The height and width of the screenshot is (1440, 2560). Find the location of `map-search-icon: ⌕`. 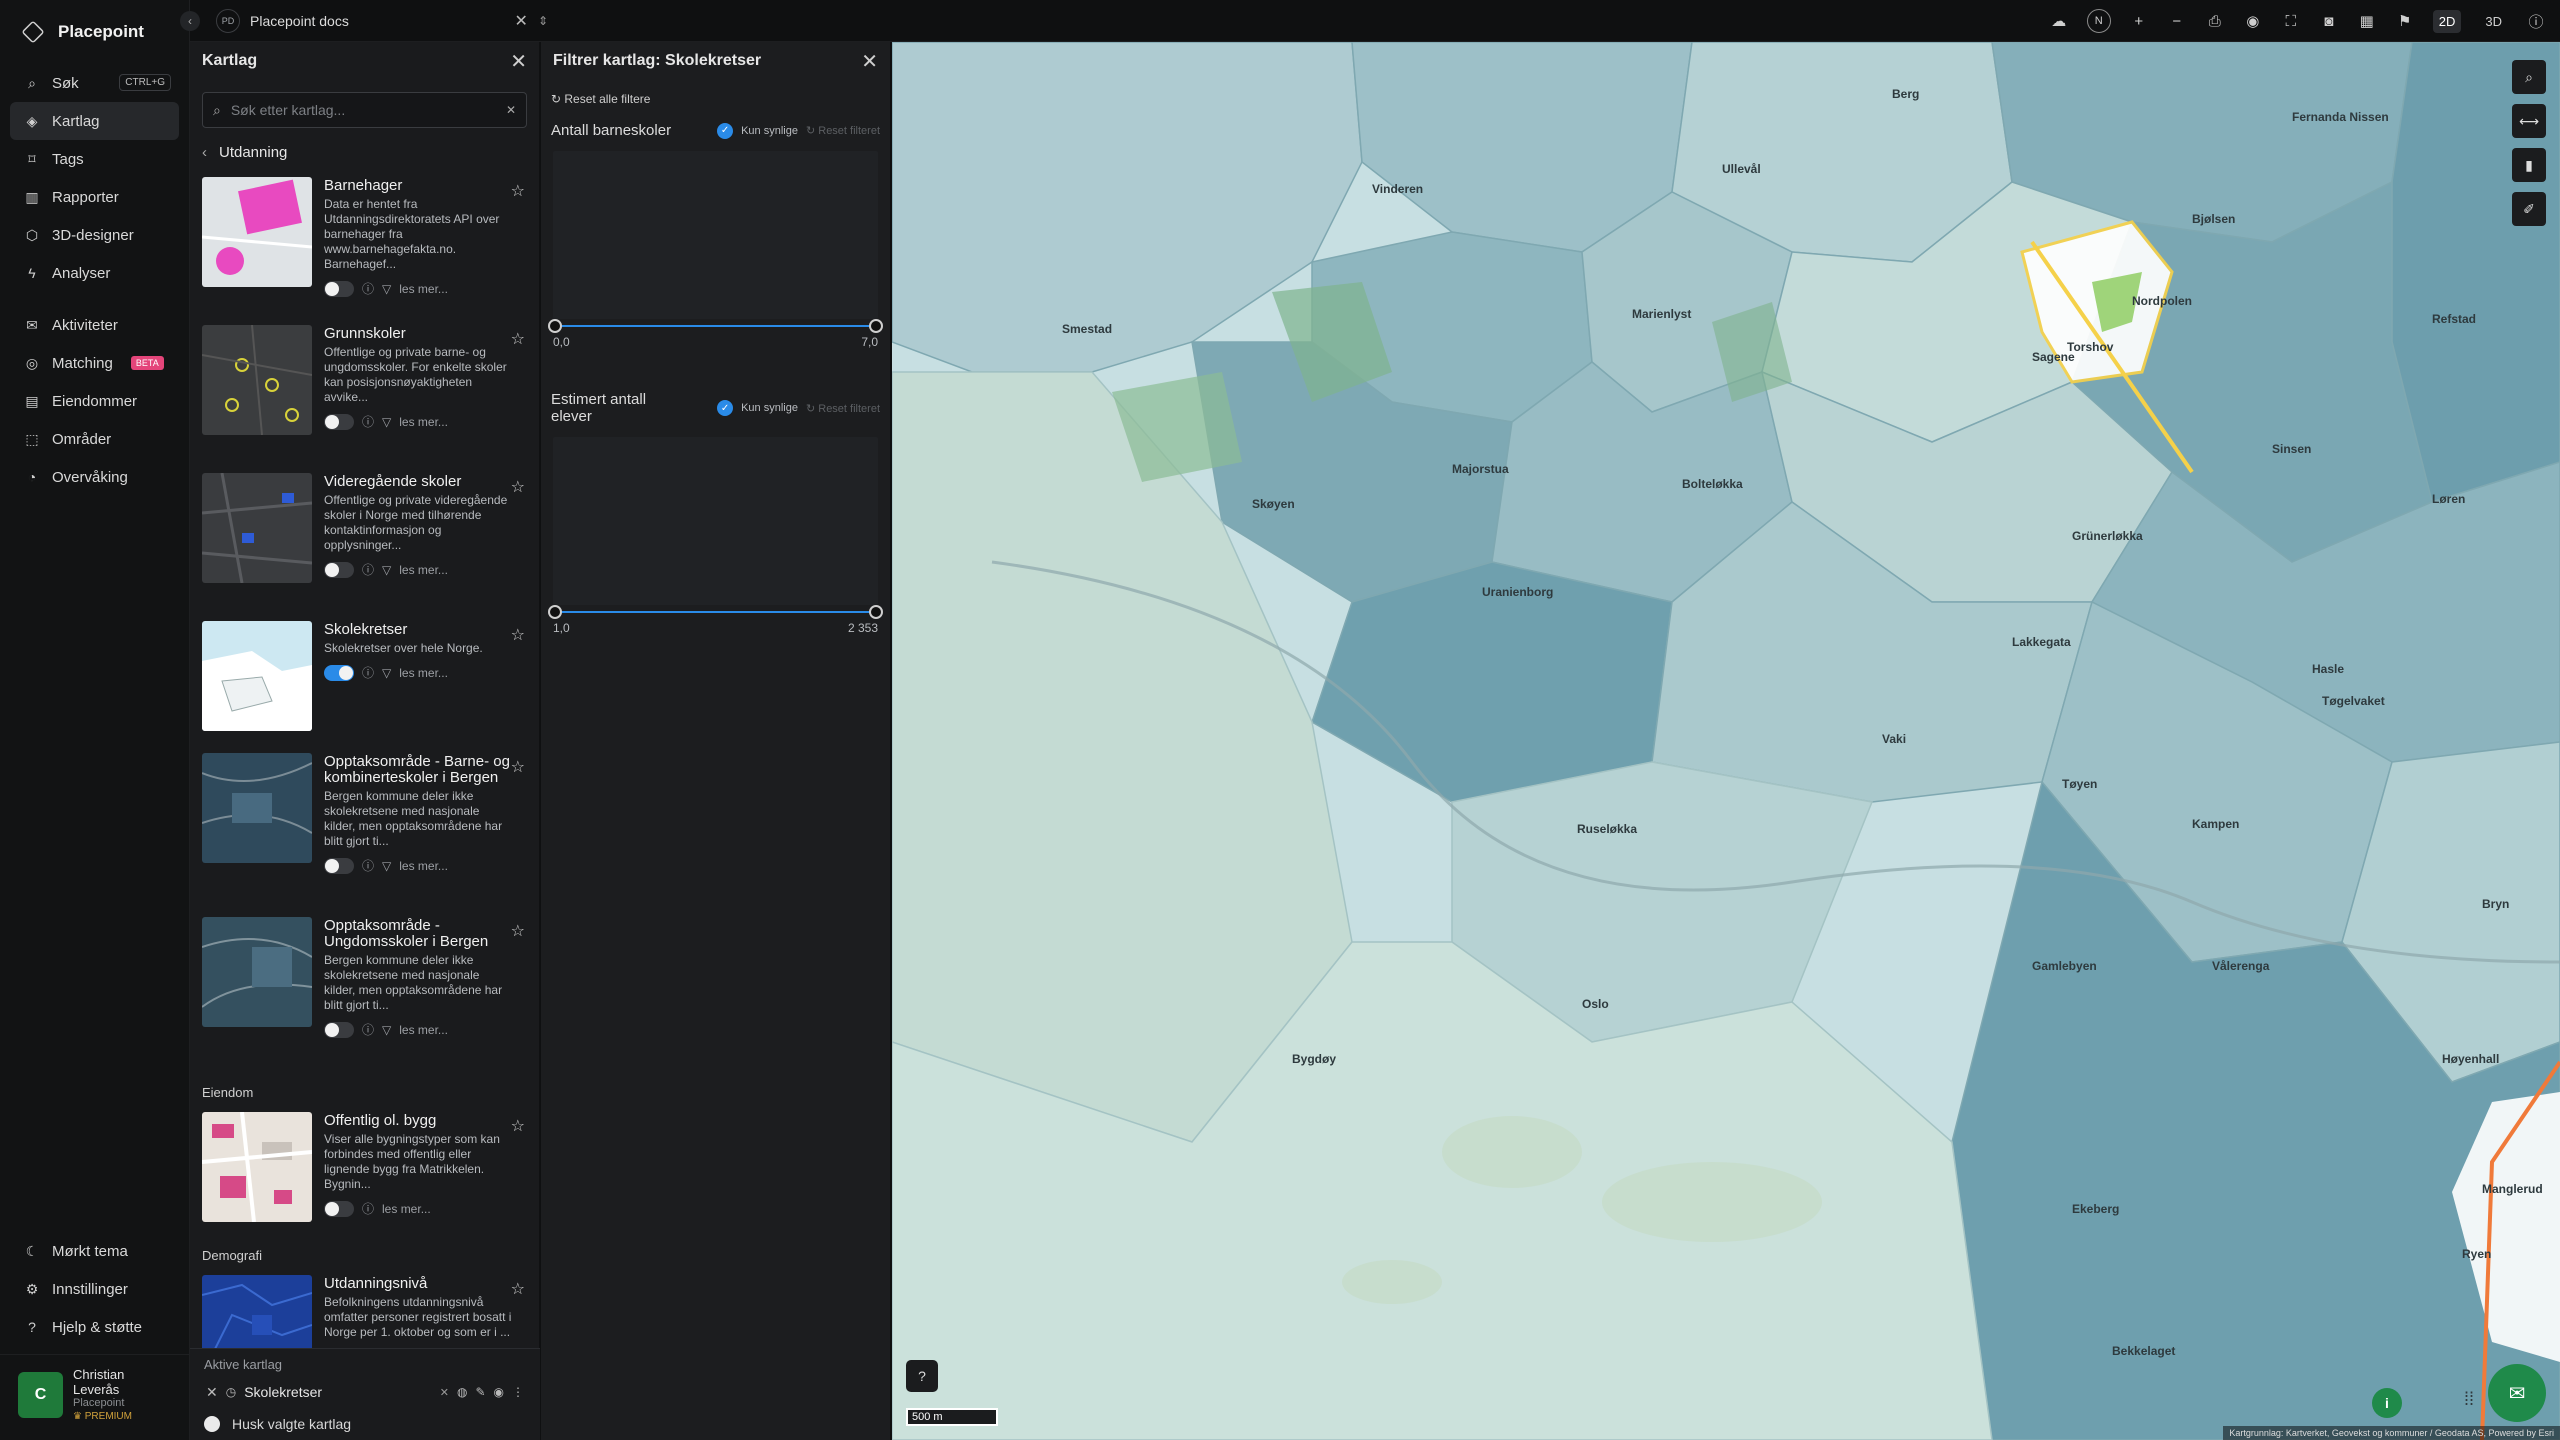

map-search-icon: ⌕ is located at coordinates (2529, 77).